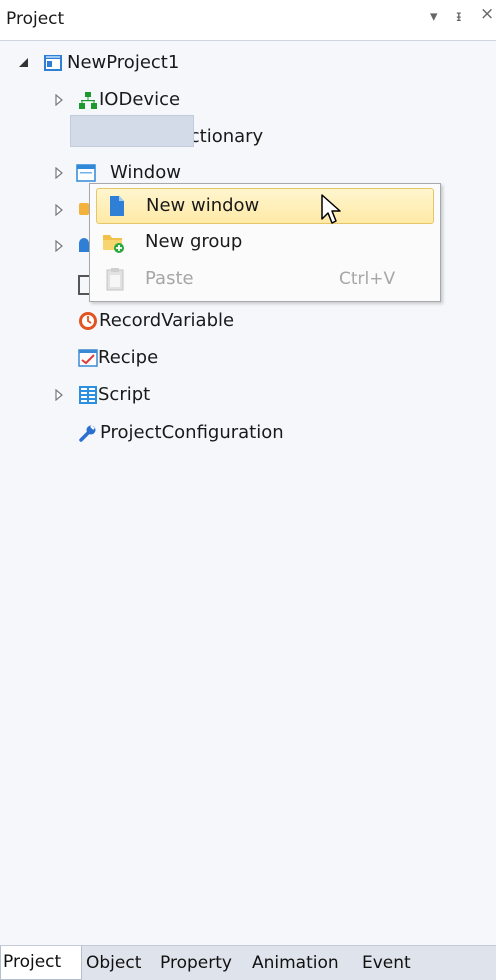 The width and height of the screenshot is (496, 980). Describe the element at coordinates (86, 173) in the screenshot. I see `window-icon` at that location.